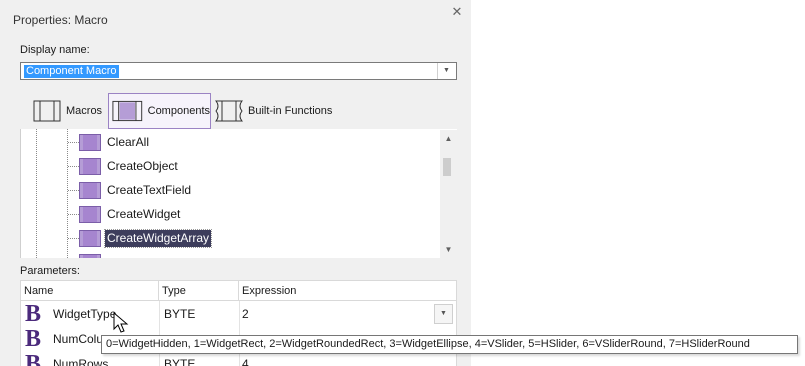  What do you see at coordinates (347, 291) in the screenshot?
I see `column-header-expression: Expression` at bounding box center [347, 291].